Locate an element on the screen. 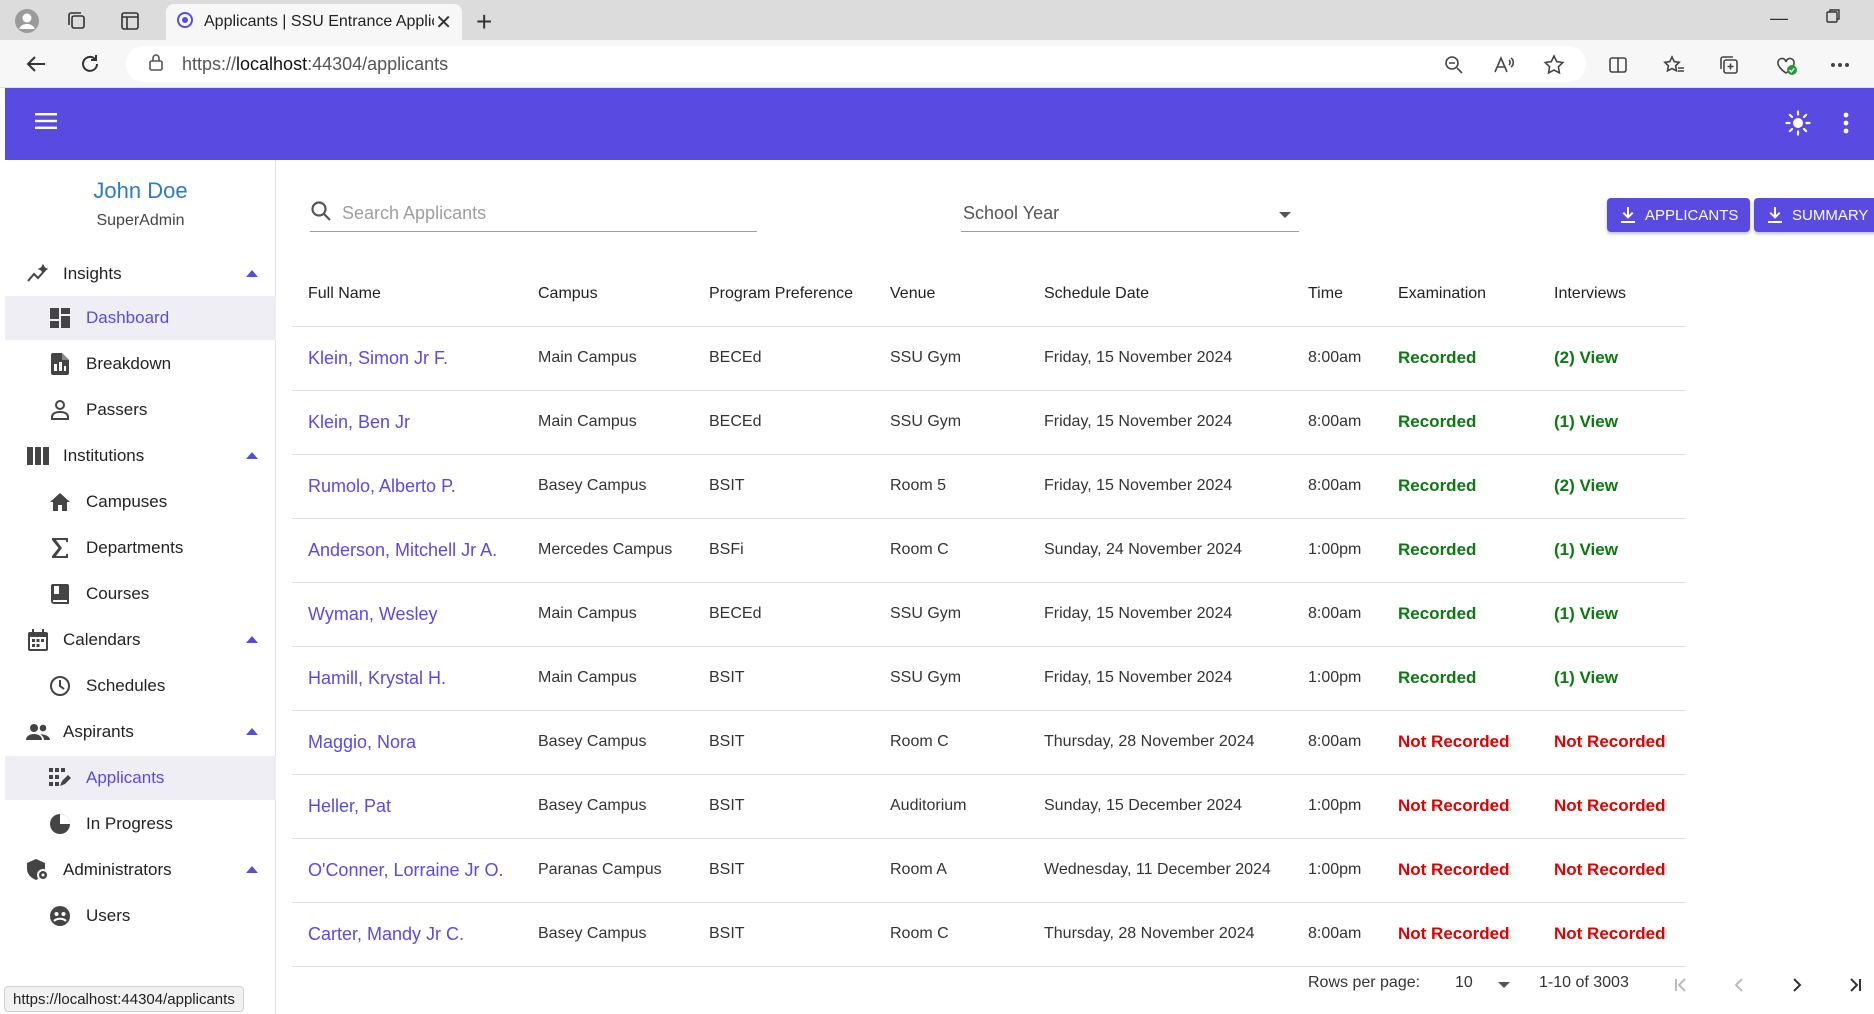  sidebar-group-aspirants: Aspirants is located at coordinates (140, 732).